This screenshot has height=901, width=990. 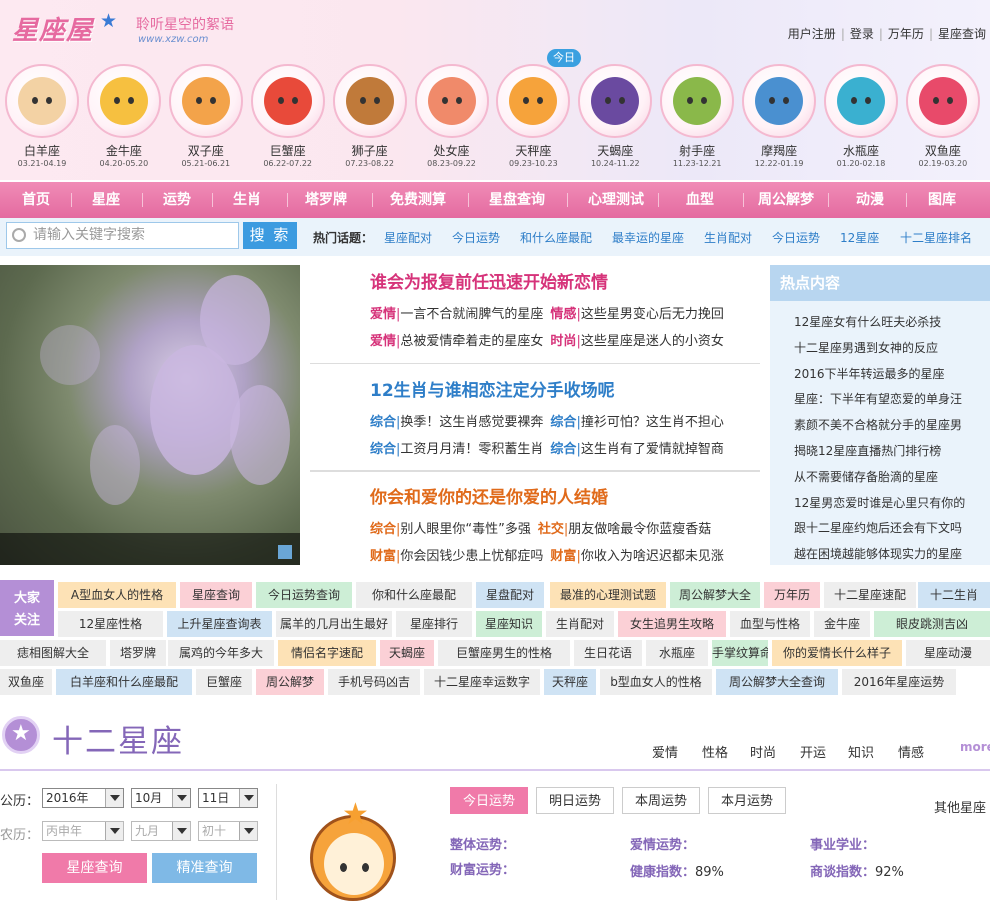 What do you see at coordinates (138, 653) in the screenshot?
I see `tag-link: 塔罗牌` at bounding box center [138, 653].